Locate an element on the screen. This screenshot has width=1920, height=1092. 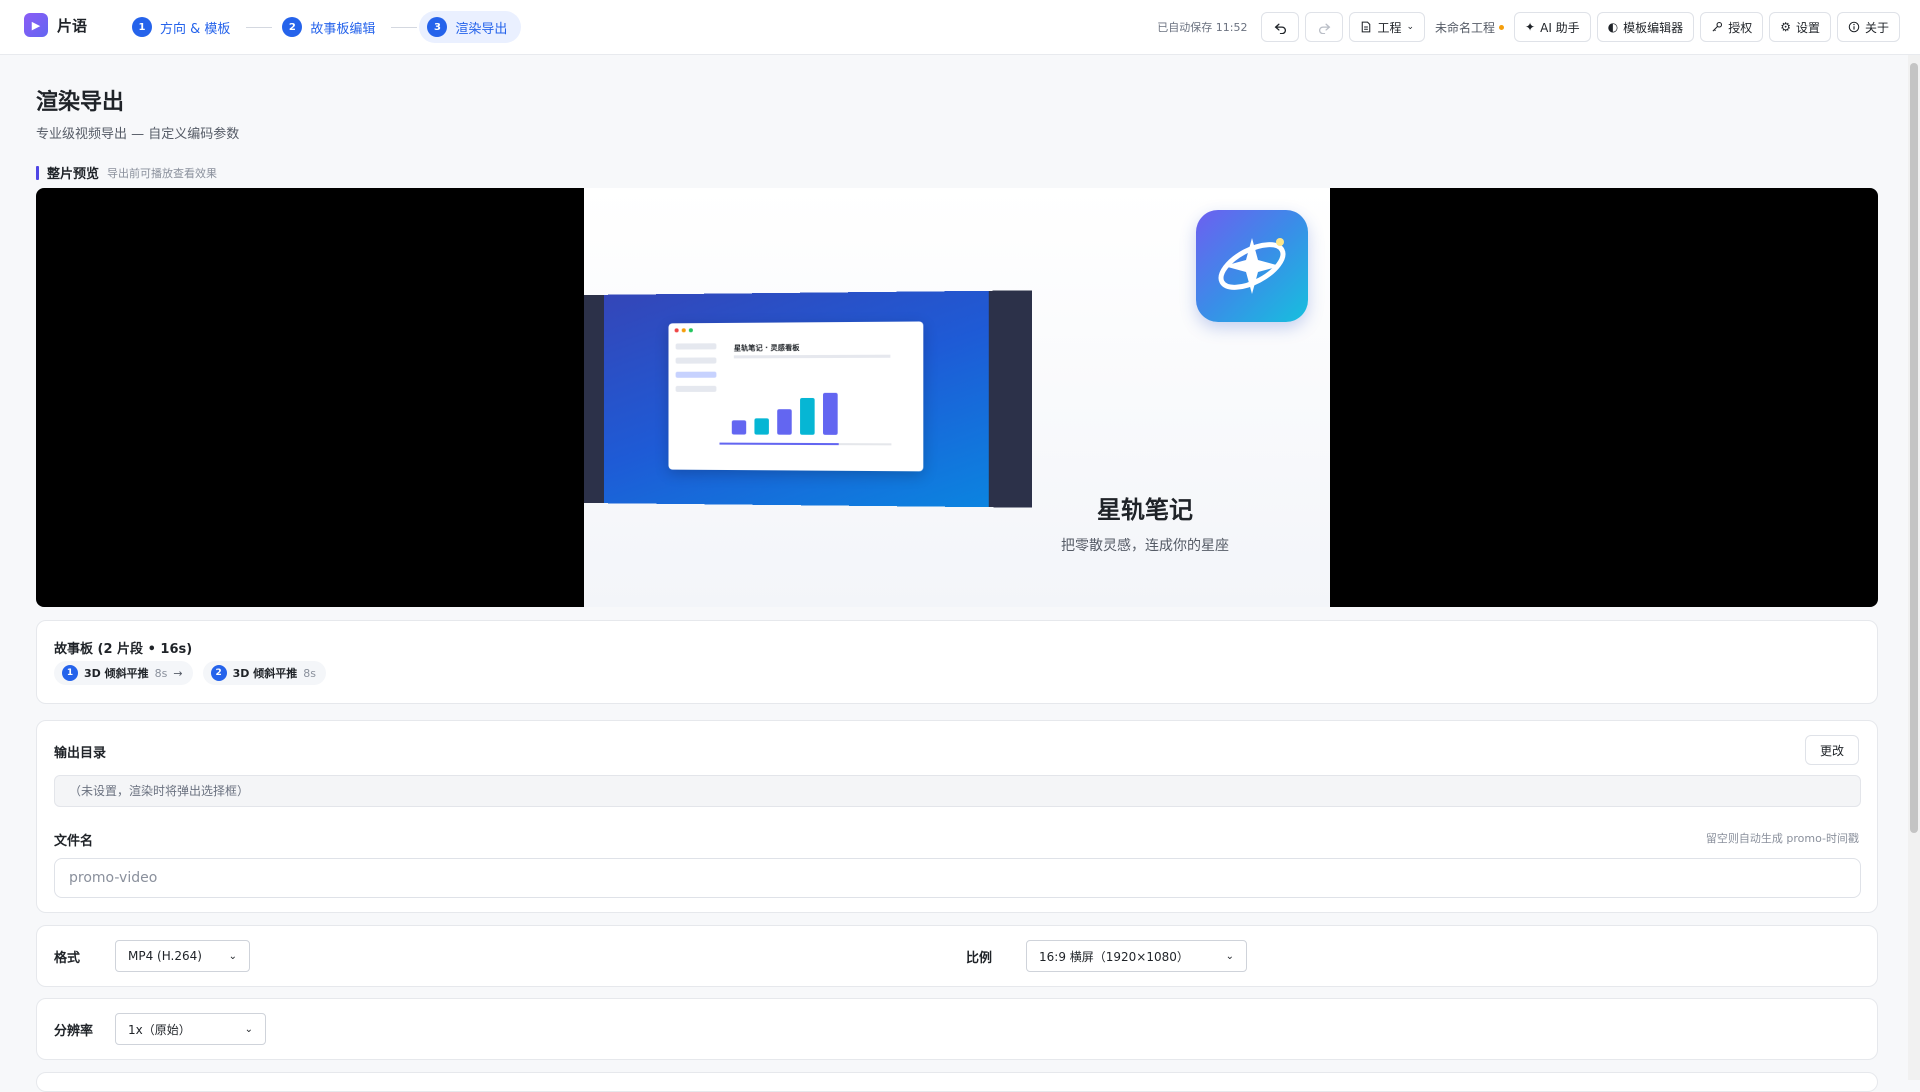
product-tagline: 把零散灵感，连成你的星座 is located at coordinates (1145, 546).